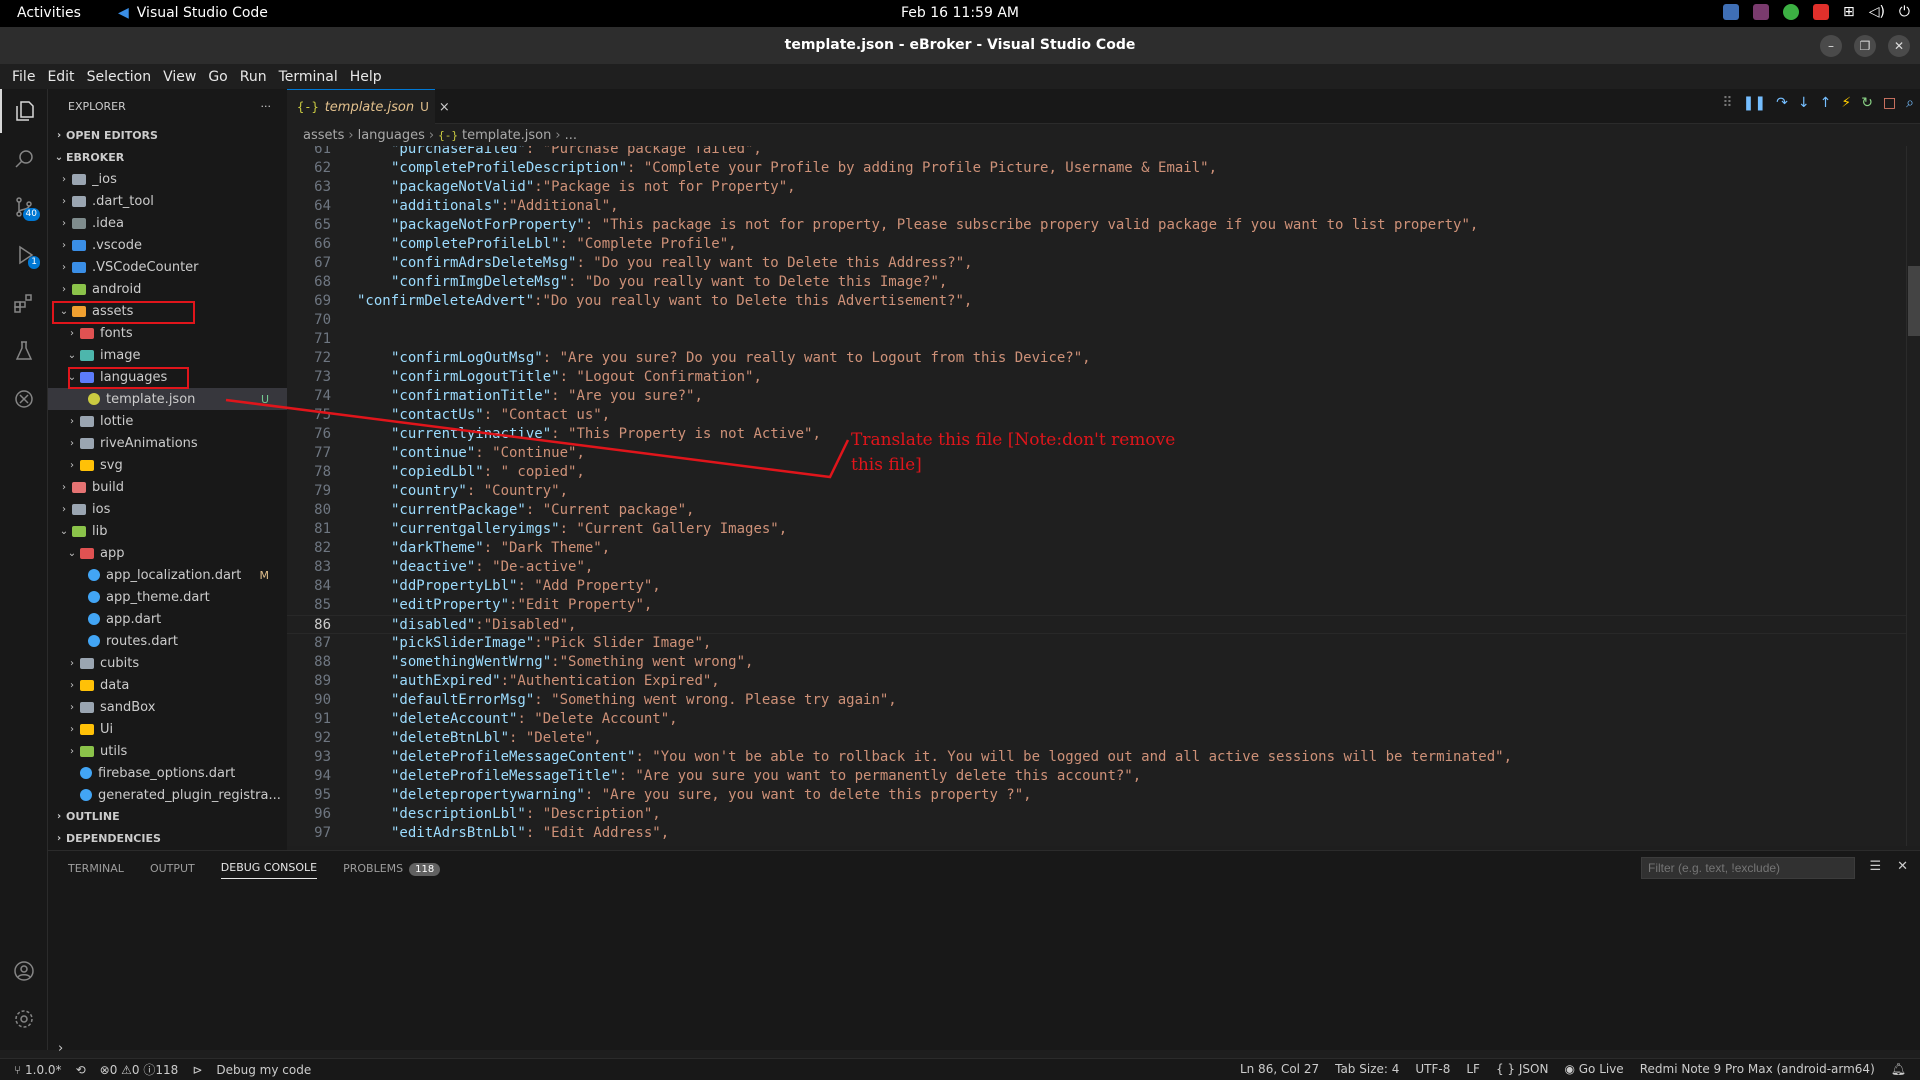  Describe the element at coordinates (1097, 586) in the screenshot. I see `code-line: 84 "ddPropertyLbl": "Add Property",` at that location.